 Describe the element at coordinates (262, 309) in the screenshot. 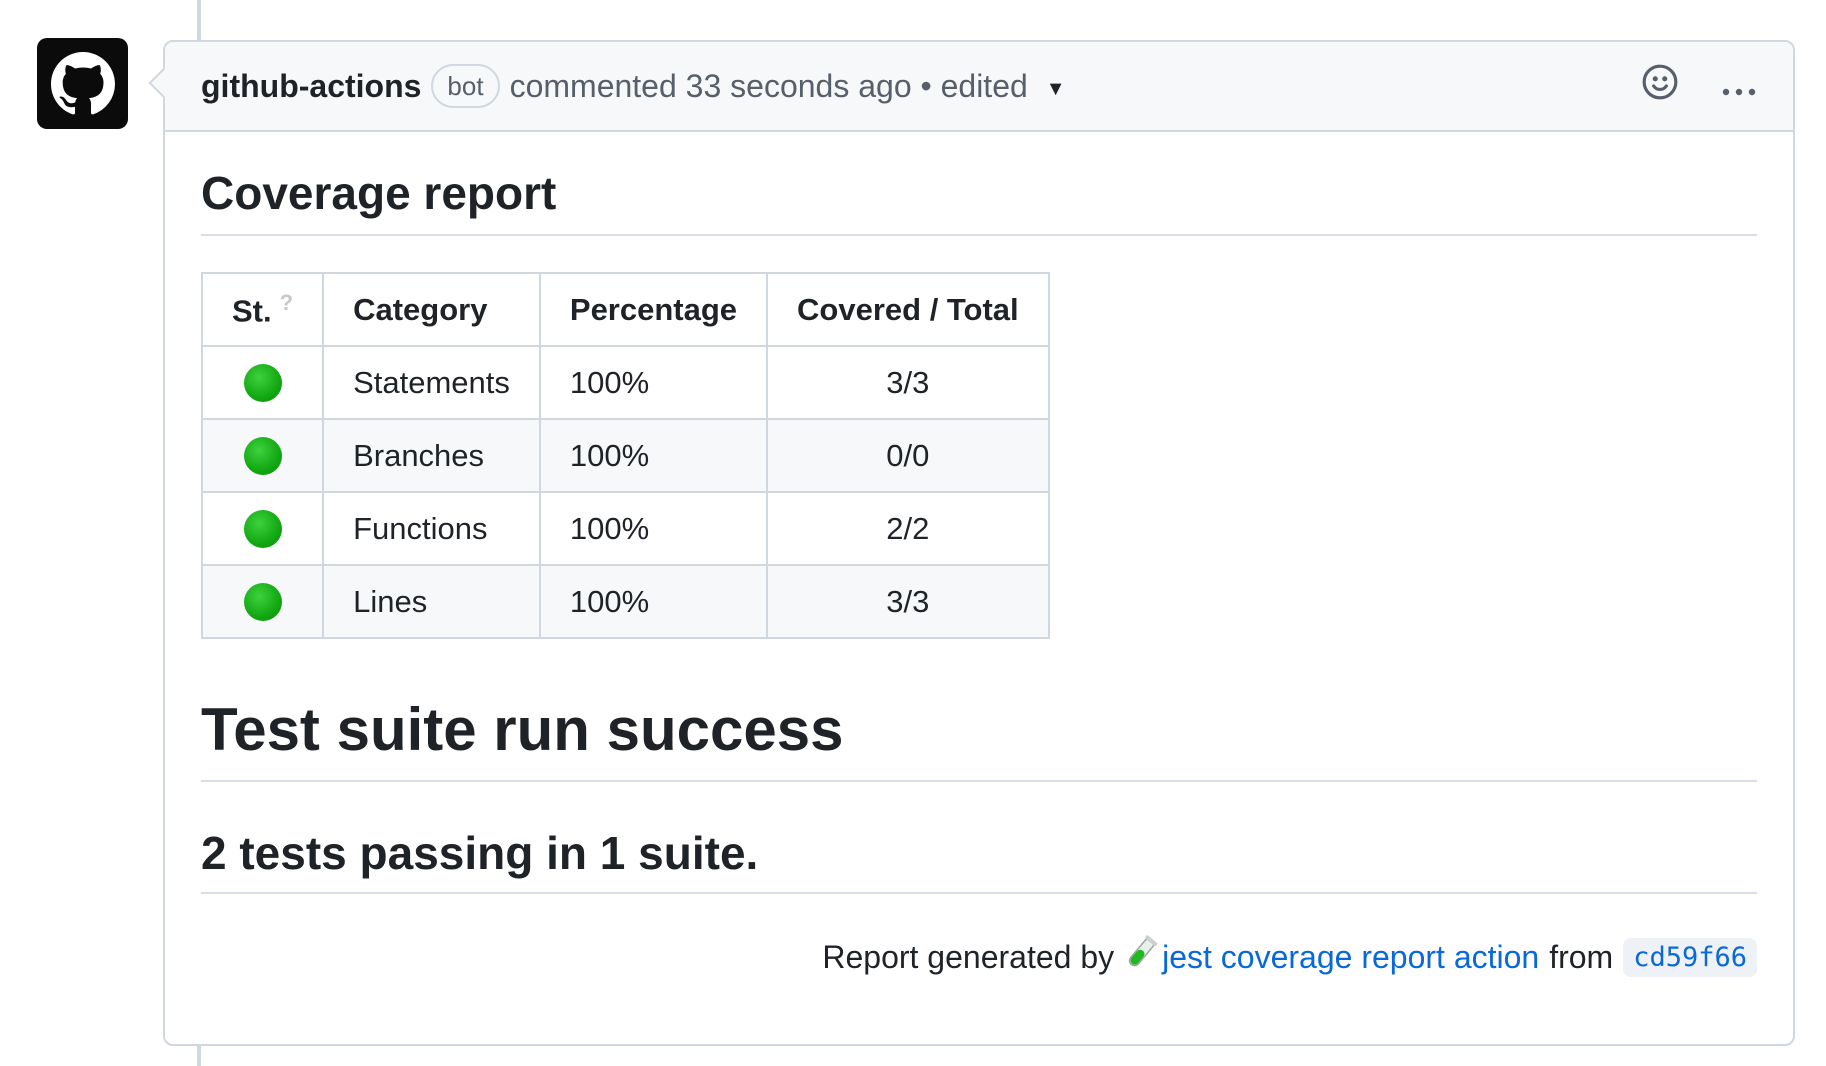

I see `col-status: St.?` at that location.